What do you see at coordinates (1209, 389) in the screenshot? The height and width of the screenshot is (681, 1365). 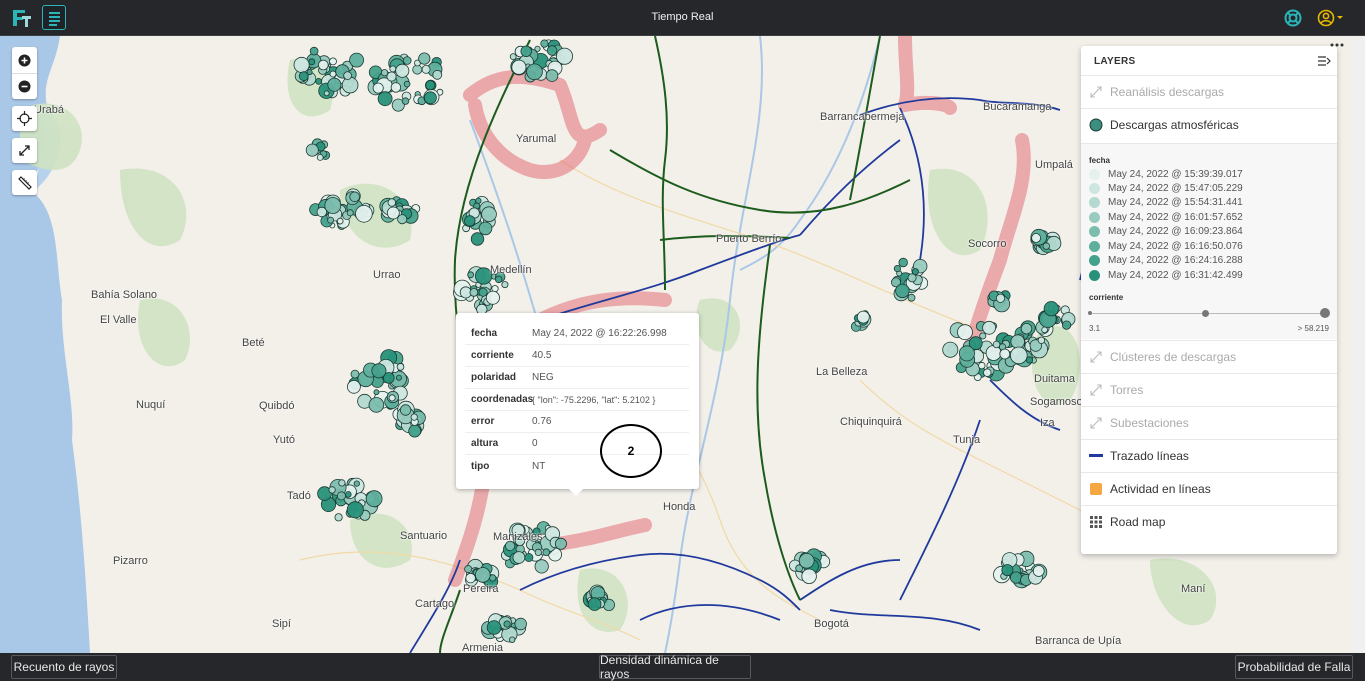 I see `layer-torres: Torres` at bounding box center [1209, 389].